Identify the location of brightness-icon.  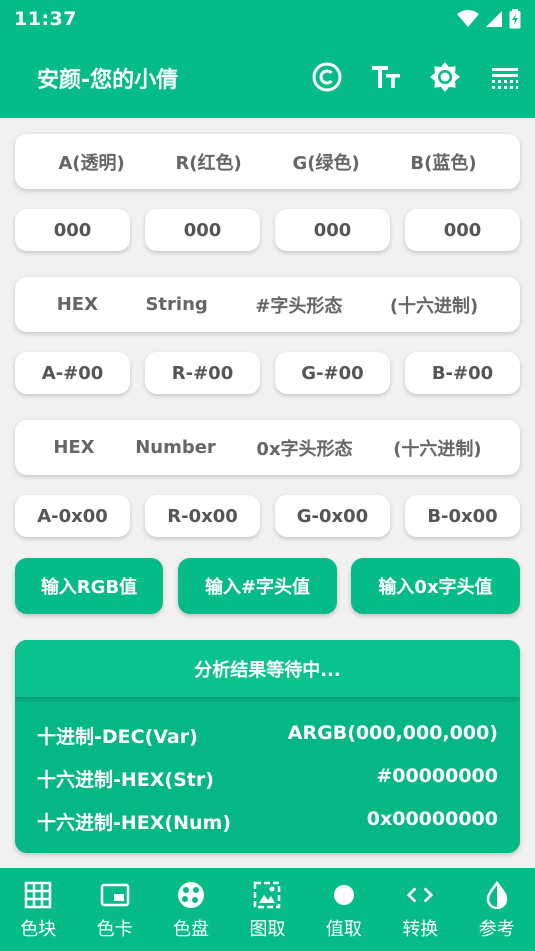
(445, 77).